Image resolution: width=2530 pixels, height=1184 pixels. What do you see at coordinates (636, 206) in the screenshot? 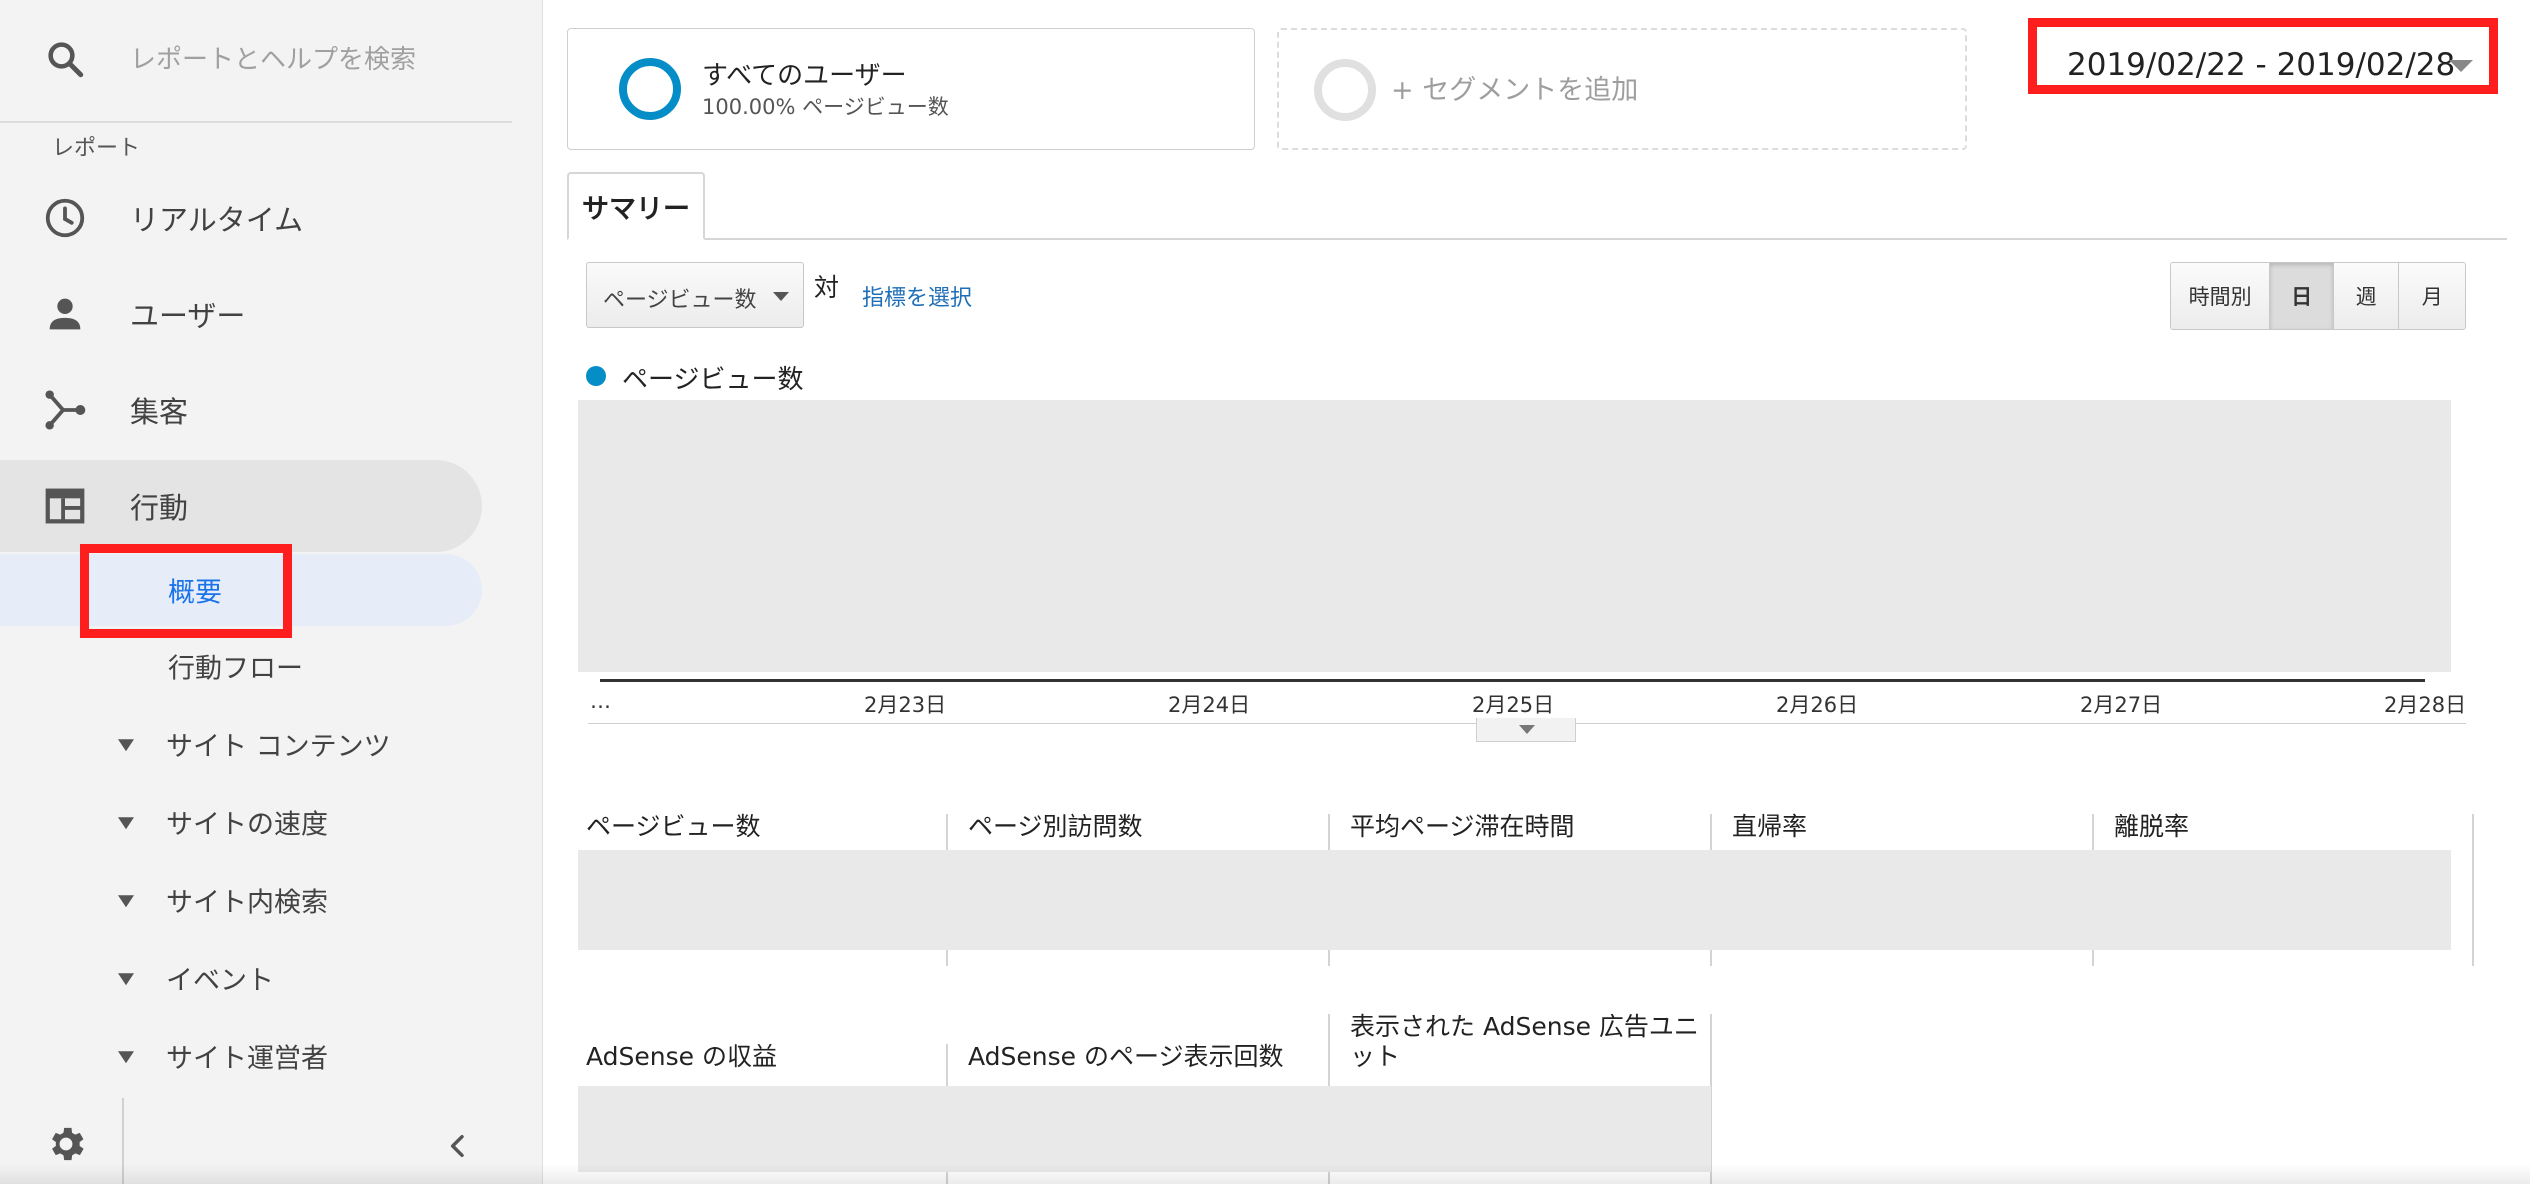
I see `tab-summary: サマリー` at bounding box center [636, 206].